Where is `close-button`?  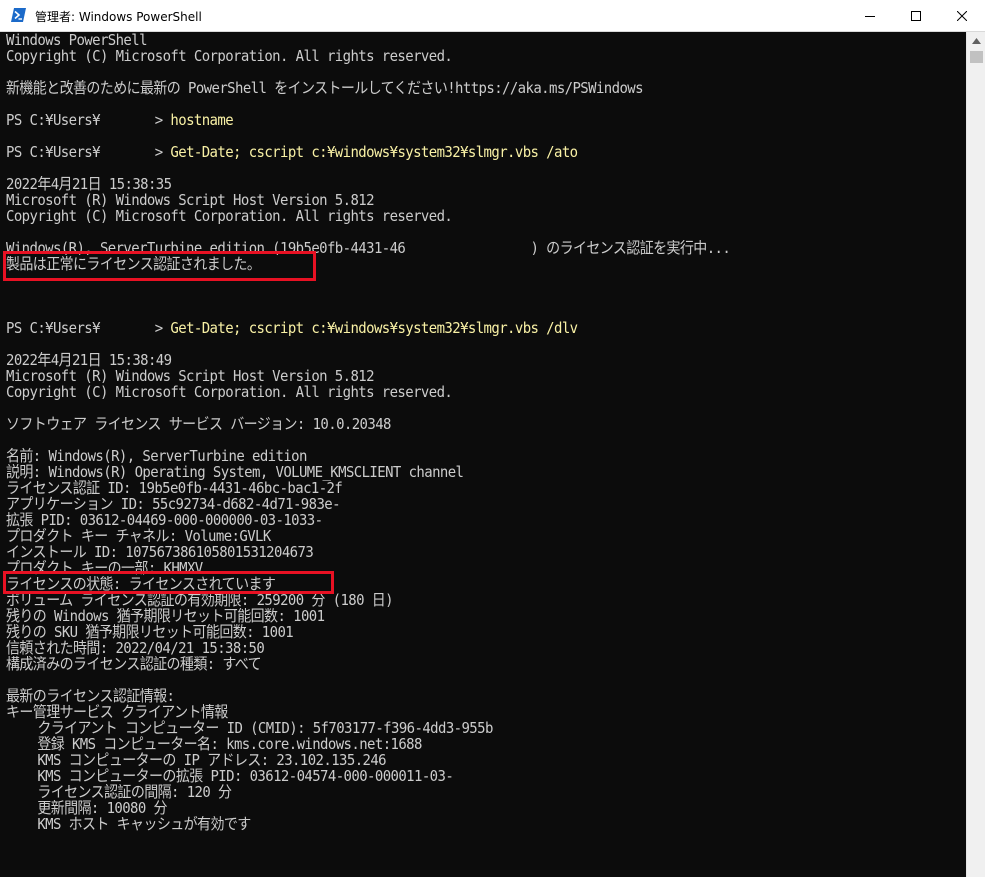 close-button is located at coordinates (962, 15).